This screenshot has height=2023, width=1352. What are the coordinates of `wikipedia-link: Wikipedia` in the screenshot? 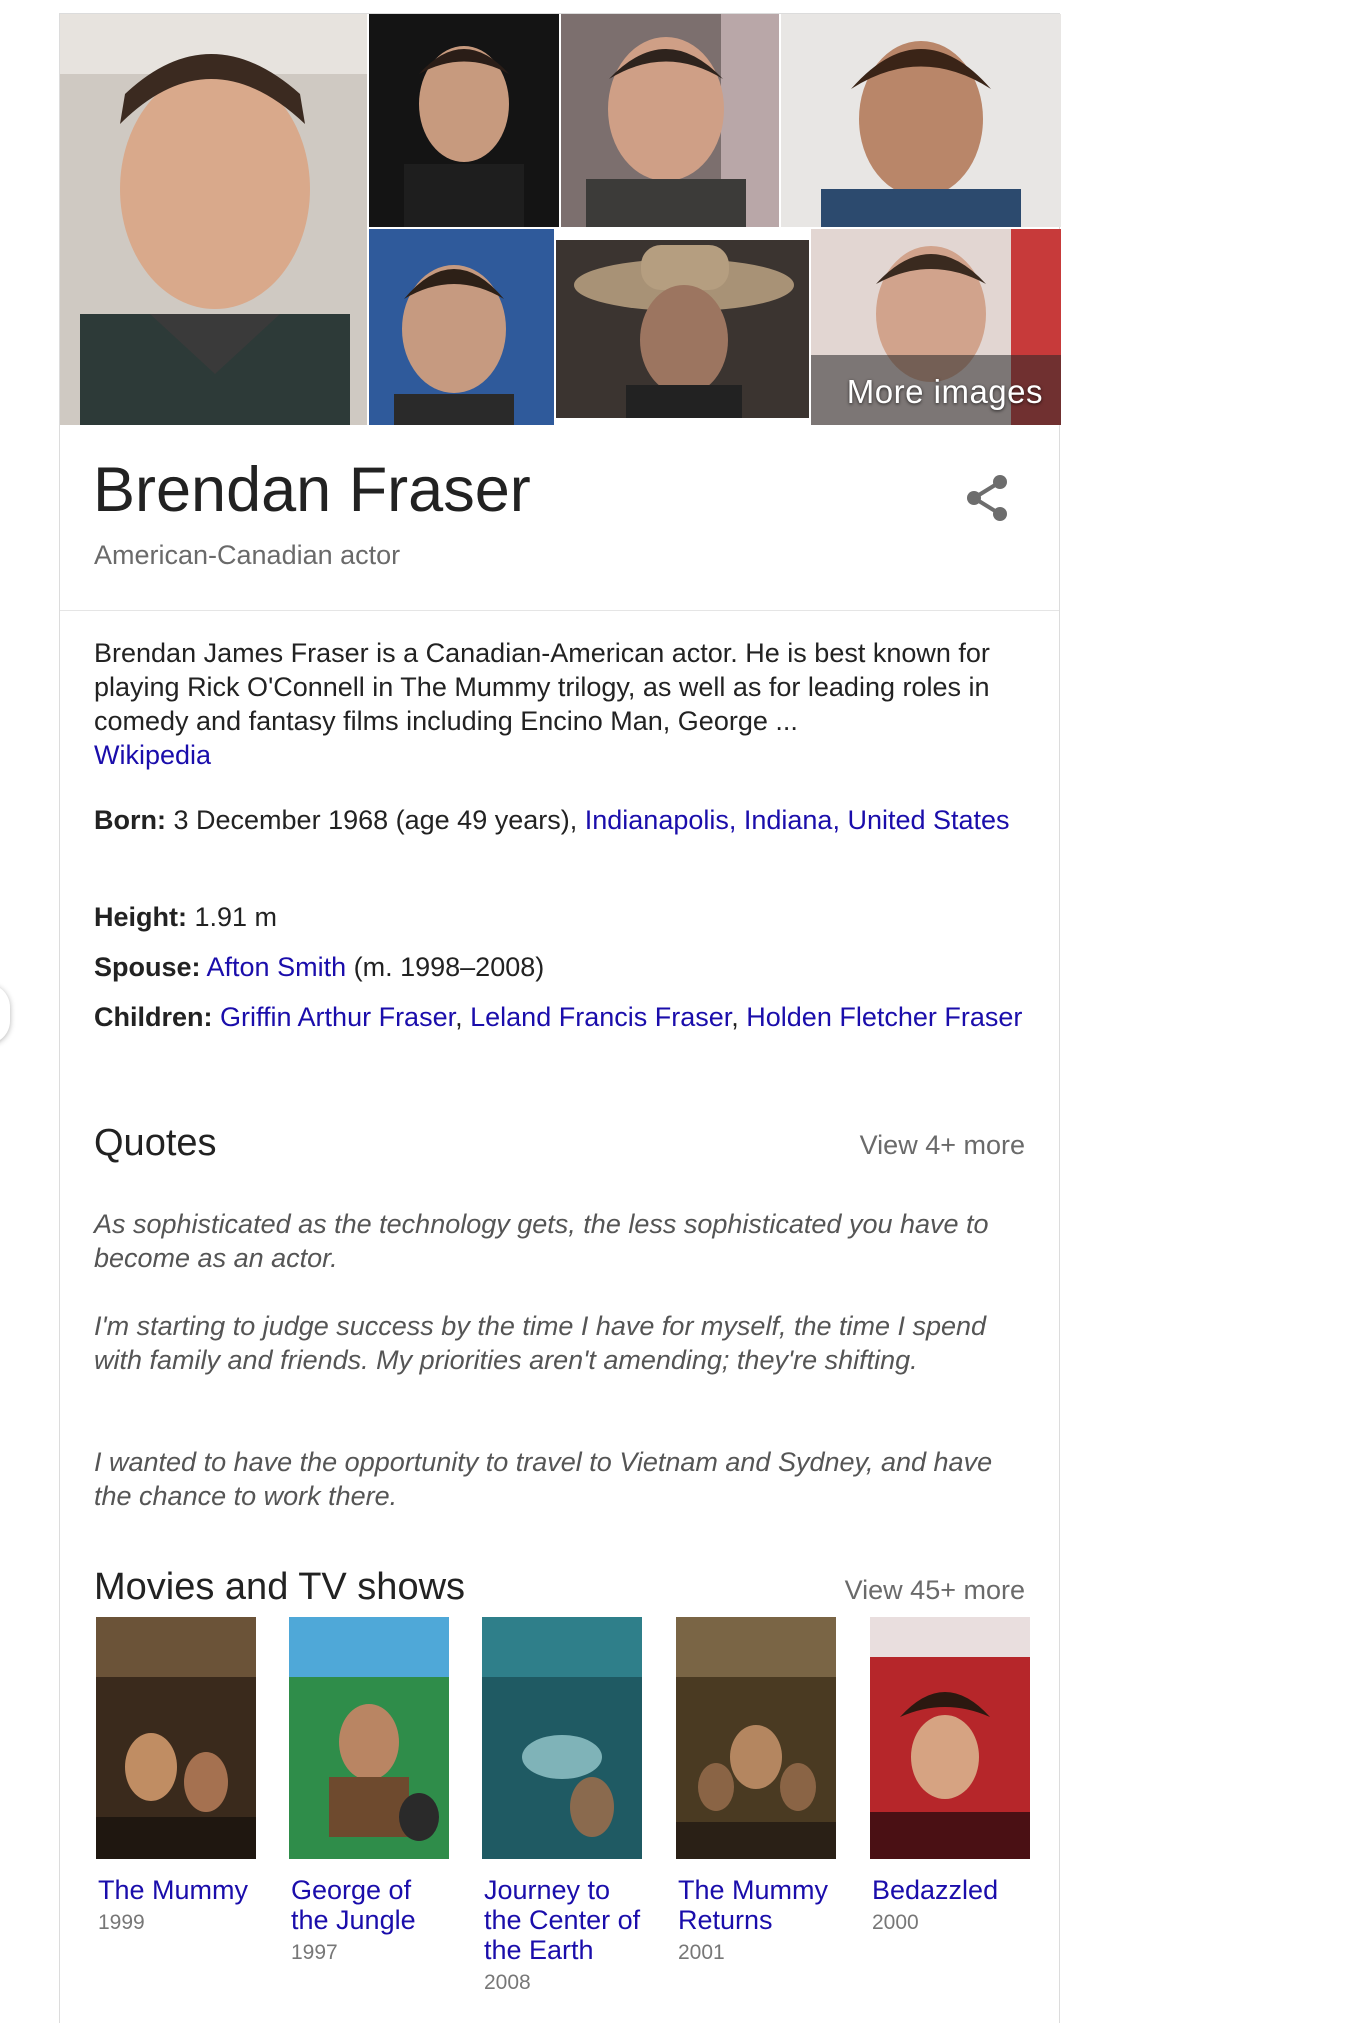 It's located at (152, 755).